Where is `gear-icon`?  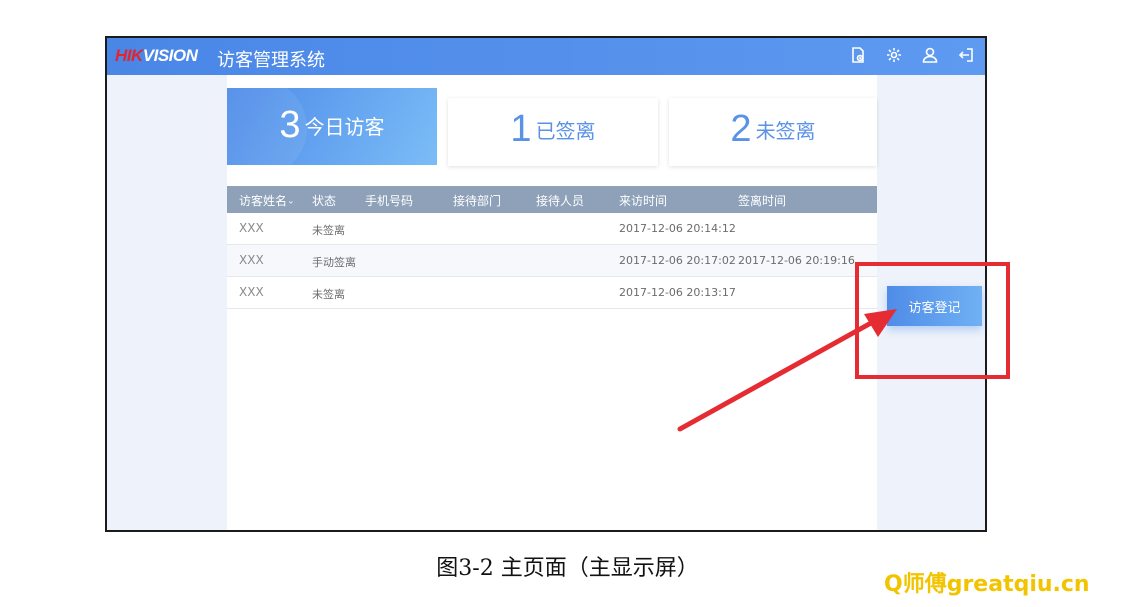
gear-icon is located at coordinates (894, 55).